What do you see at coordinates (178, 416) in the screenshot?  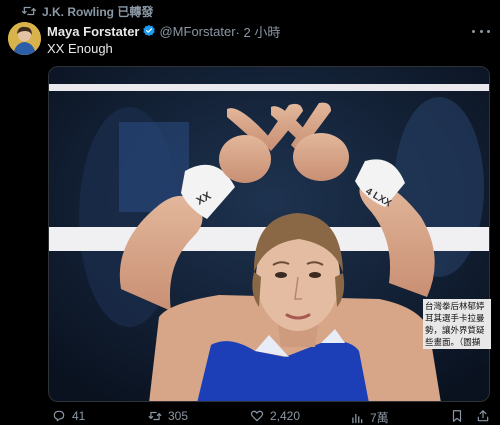 I see `retweet-count: 305` at bounding box center [178, 416].